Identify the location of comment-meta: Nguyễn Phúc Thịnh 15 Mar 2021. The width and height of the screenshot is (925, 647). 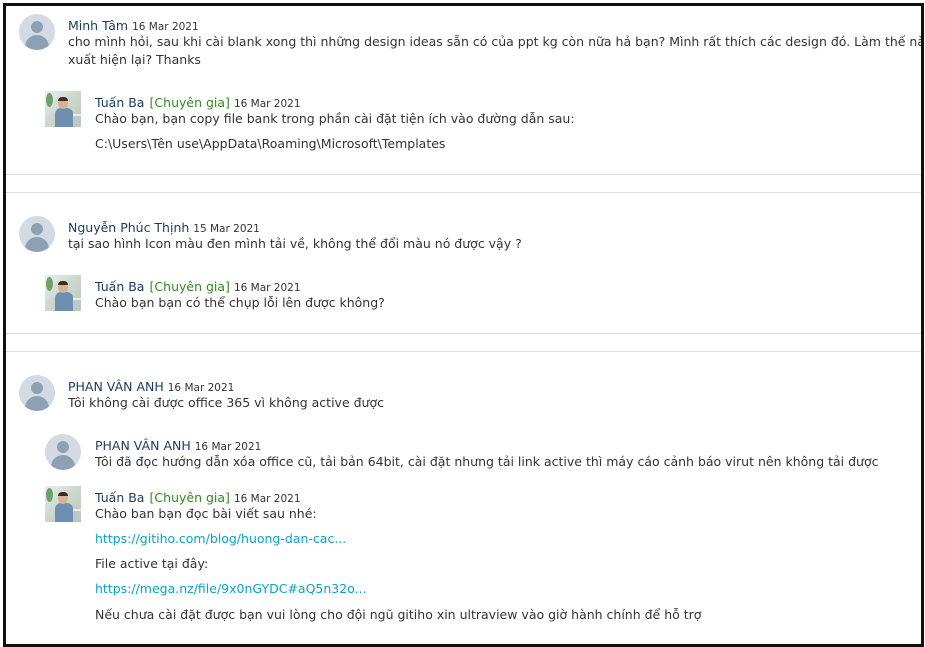
(164, 226).